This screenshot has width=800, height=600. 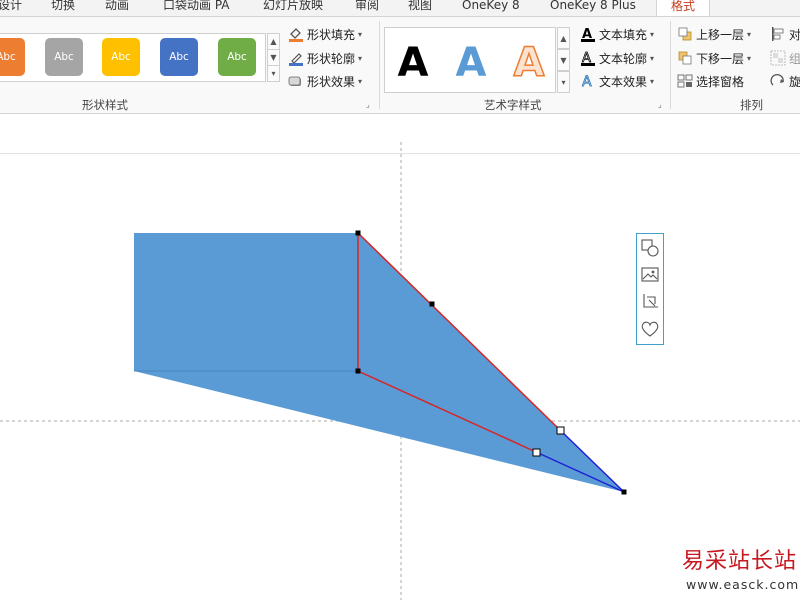 I want to click on floating-format-toolbar, so click(x=650, y=289).